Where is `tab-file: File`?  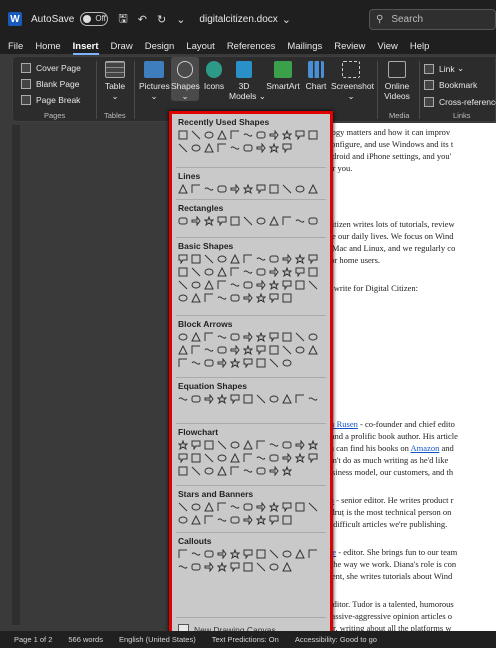
tab-file: File is located at coordinates (15, 46).